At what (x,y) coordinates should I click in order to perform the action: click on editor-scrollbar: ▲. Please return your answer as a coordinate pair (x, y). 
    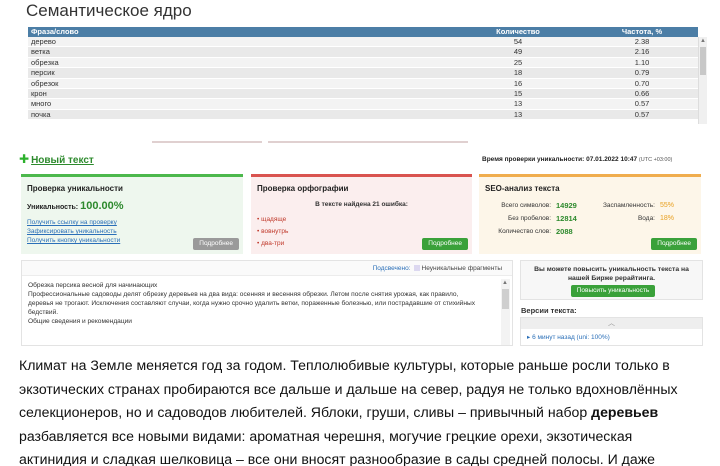
    Looking at the image, I should click on (505, 312).